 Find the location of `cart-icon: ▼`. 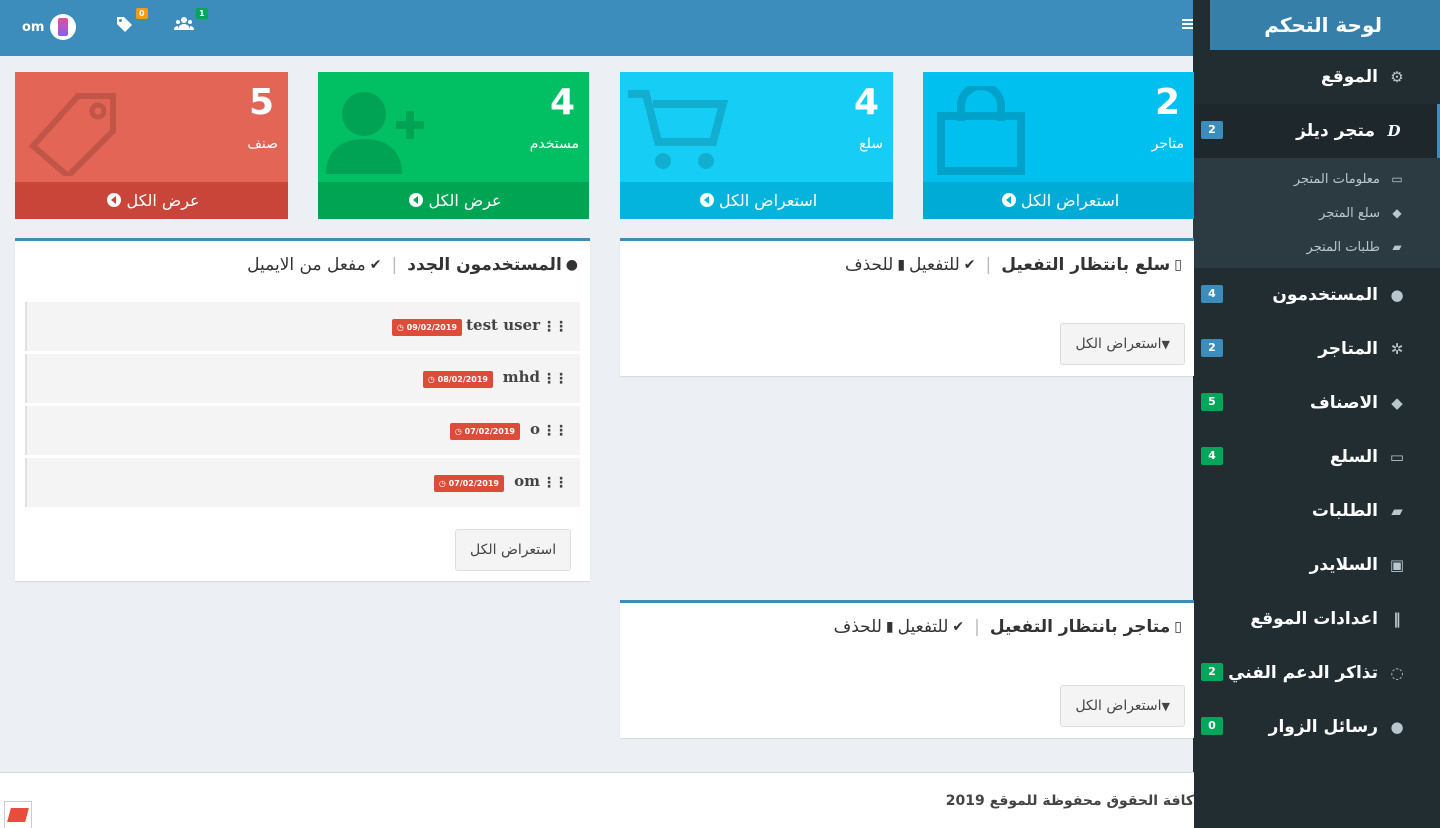

cart-icon: ▼ is located at coordinates (1165, 706).